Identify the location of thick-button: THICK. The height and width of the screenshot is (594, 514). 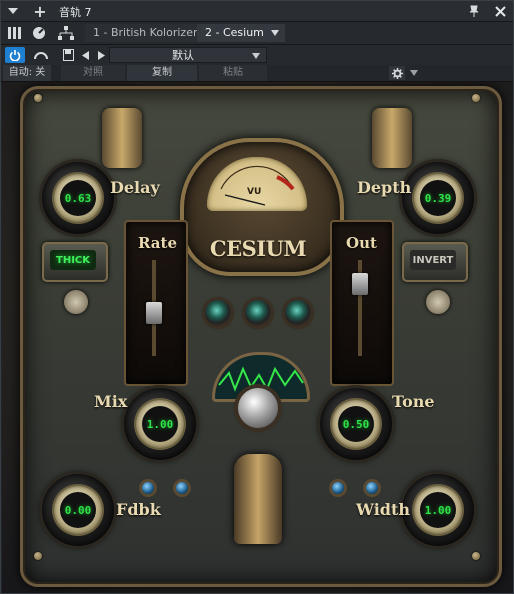
(75, 262).